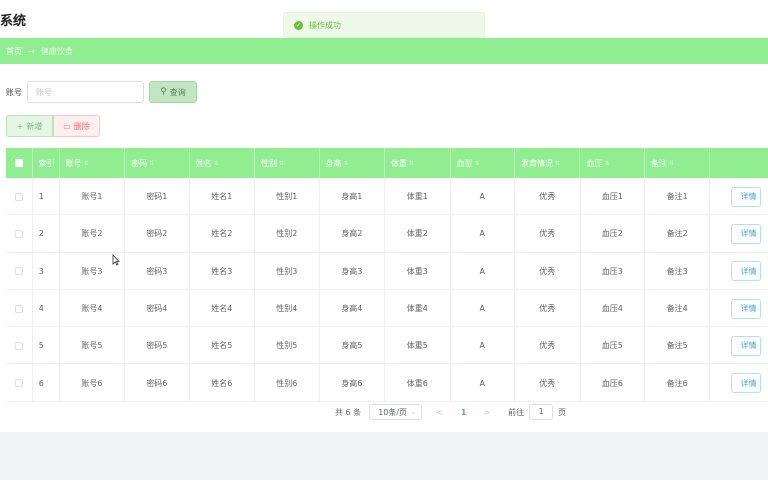  I want to click on cell-password: 密码3, so click(157, 271).